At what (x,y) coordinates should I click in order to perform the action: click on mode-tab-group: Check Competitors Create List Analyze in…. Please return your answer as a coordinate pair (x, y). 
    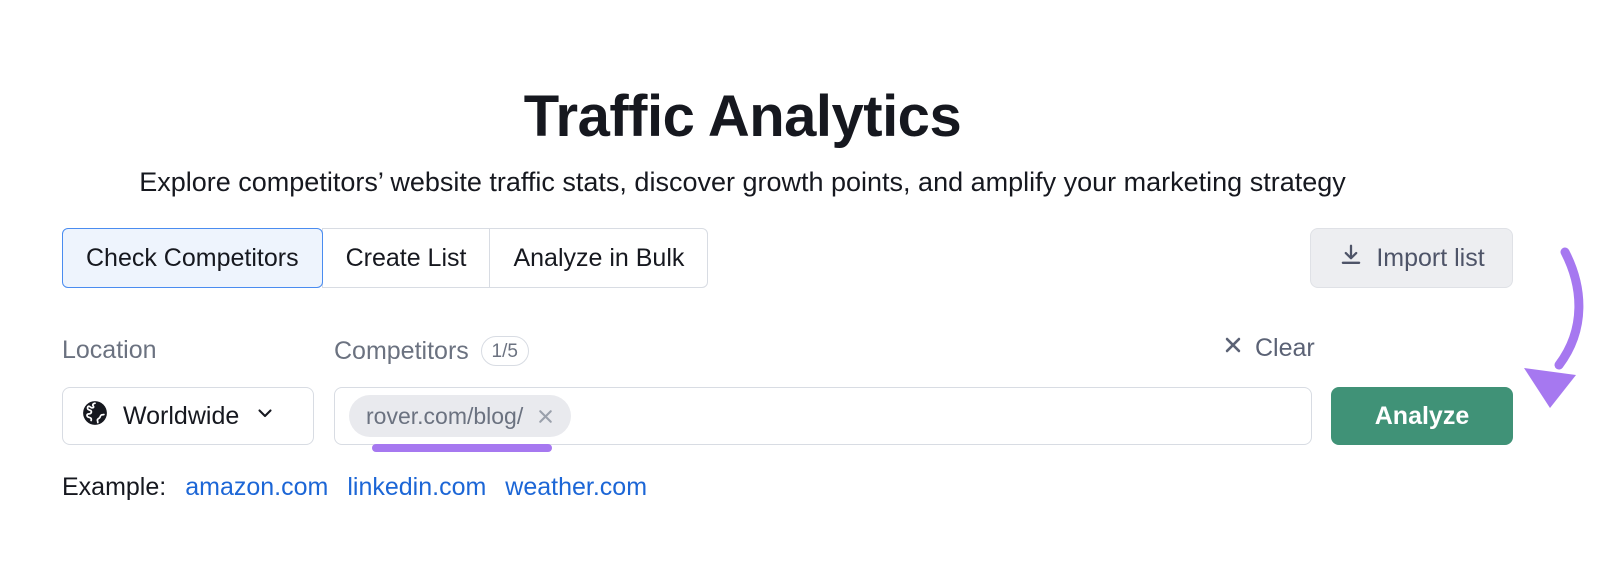
    Looking at the image, I should click on (385, 258).